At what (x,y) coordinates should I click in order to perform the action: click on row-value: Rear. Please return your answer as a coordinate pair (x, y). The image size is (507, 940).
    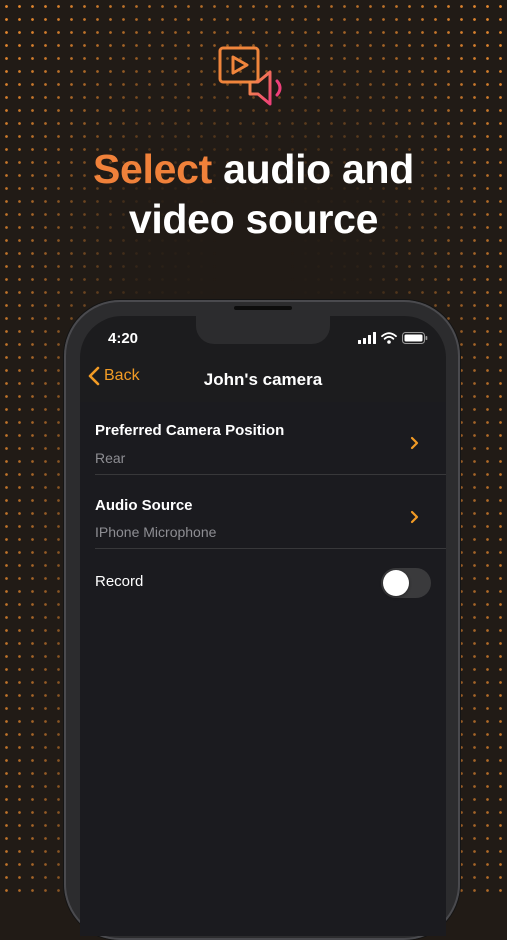
    Looking at the image, I should click on (110, 458).